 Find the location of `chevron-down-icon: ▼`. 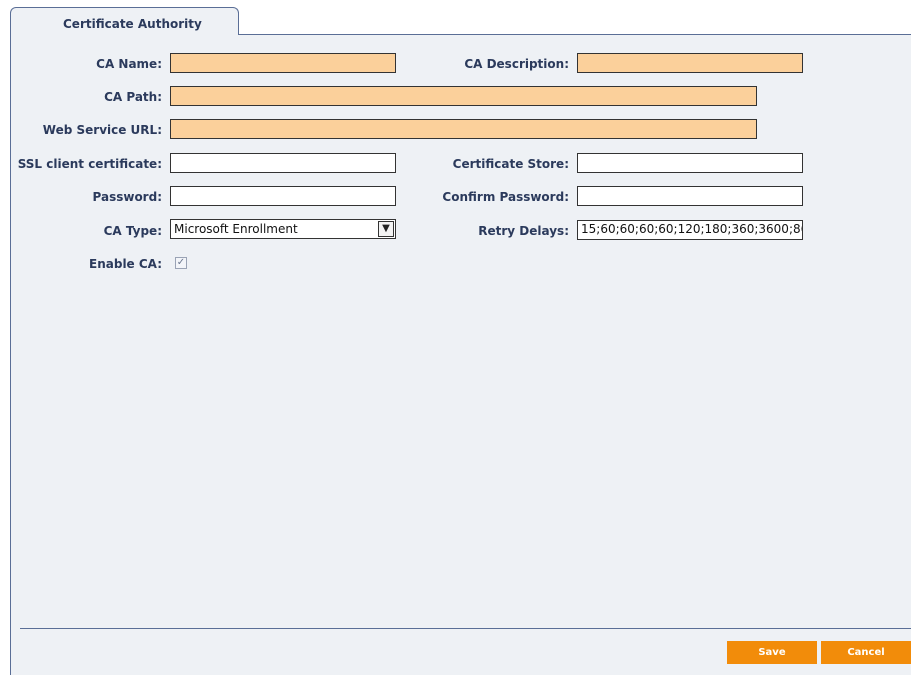

chevron-down-icon: ▼ is located at coordinates (386, 229).